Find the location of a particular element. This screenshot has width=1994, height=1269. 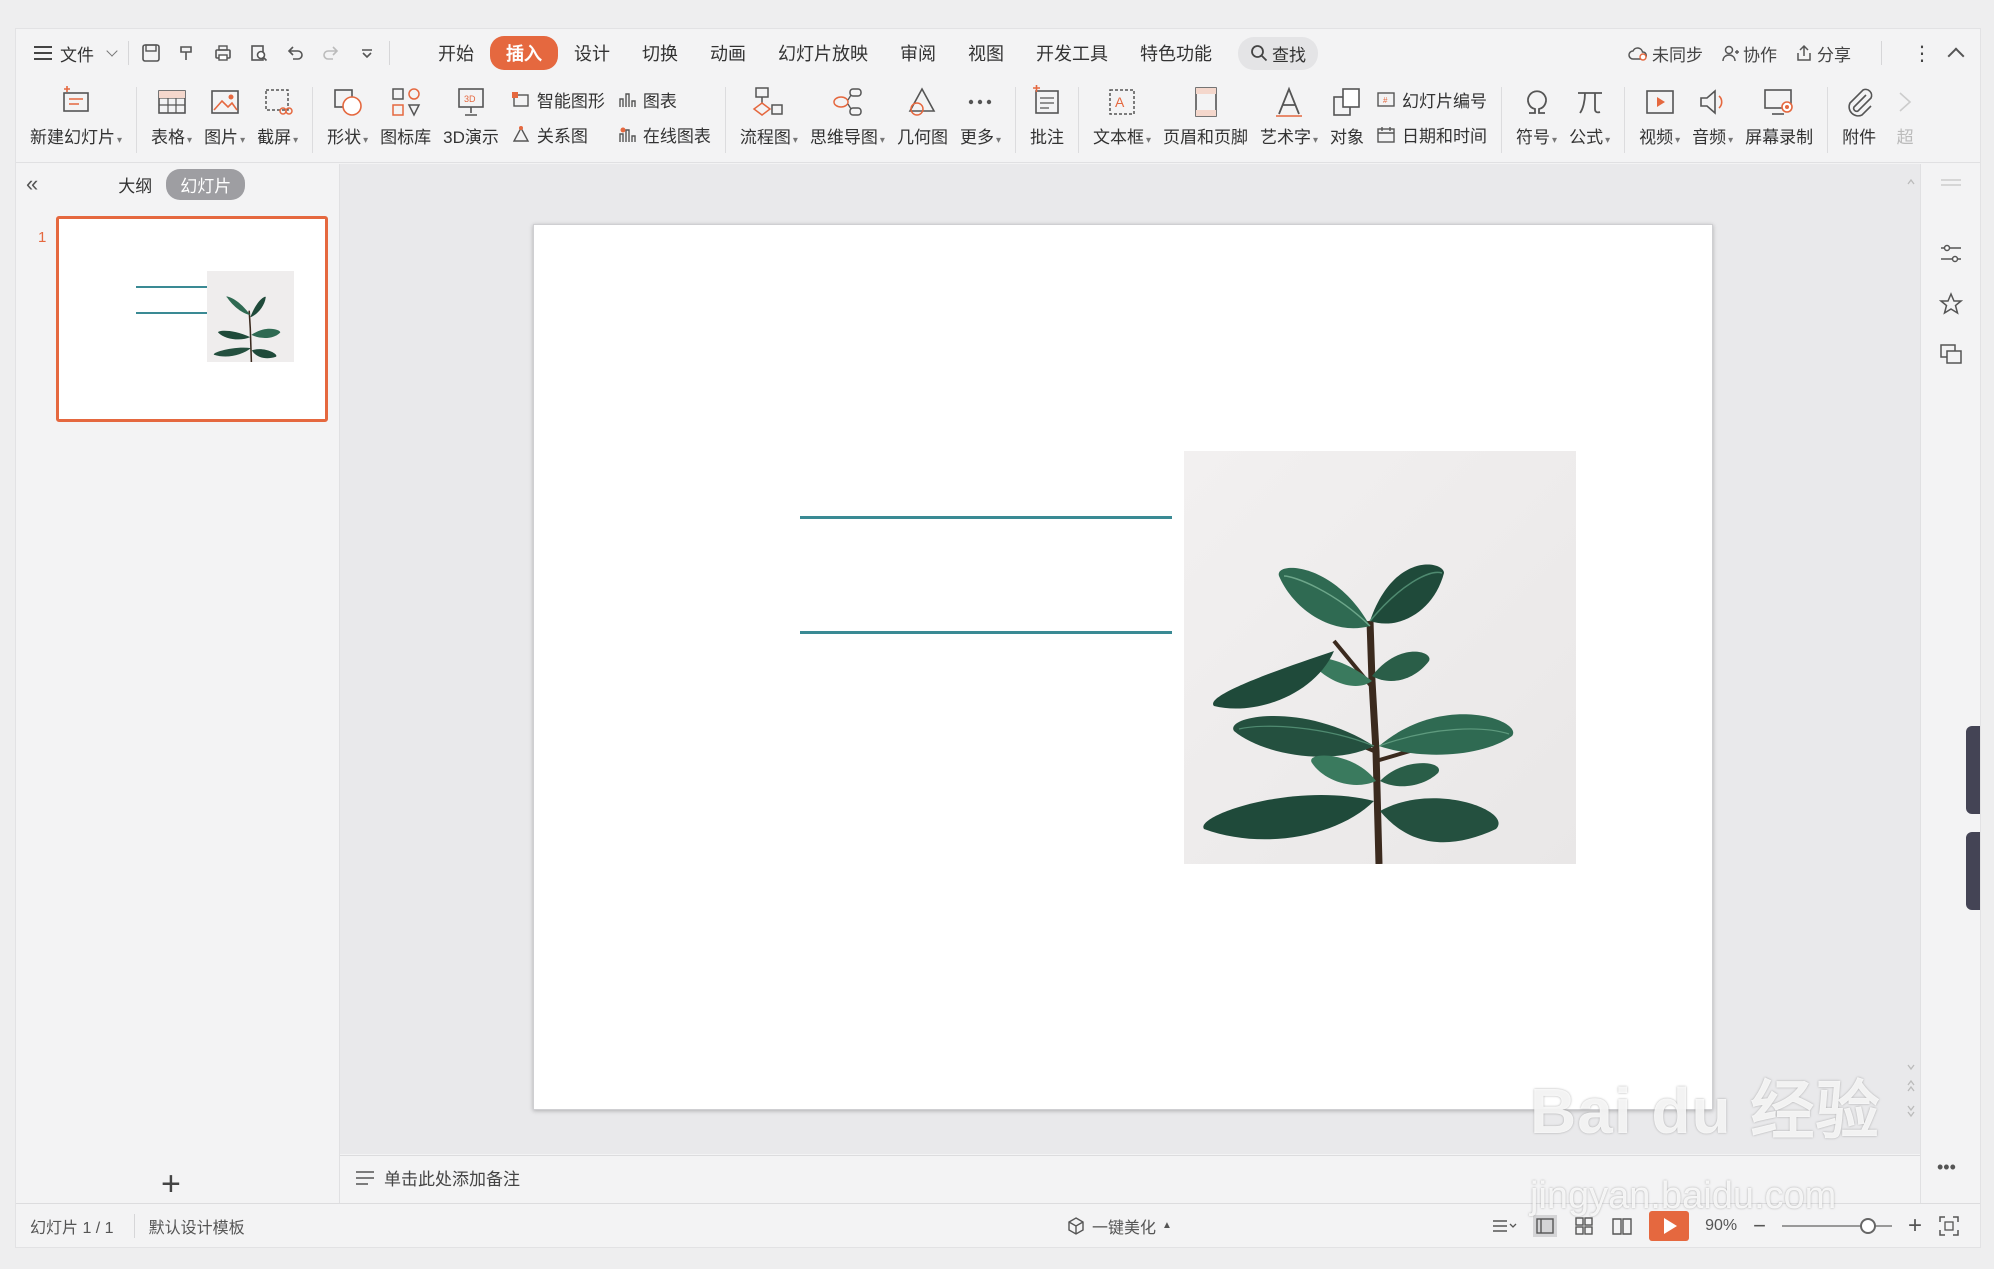

slide-thumbnail is located at coordinates (192, 319).